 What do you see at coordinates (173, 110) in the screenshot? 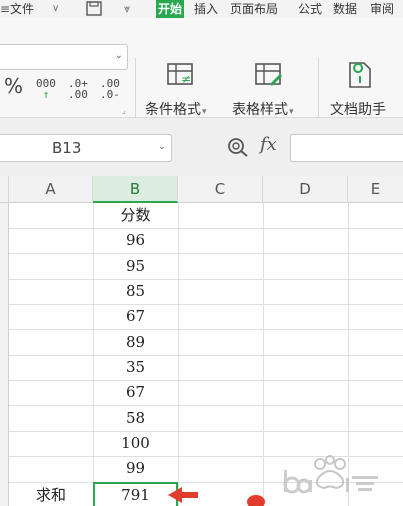
I see `conditional-format-label: 条件格式` at bounding box center [173, 110].